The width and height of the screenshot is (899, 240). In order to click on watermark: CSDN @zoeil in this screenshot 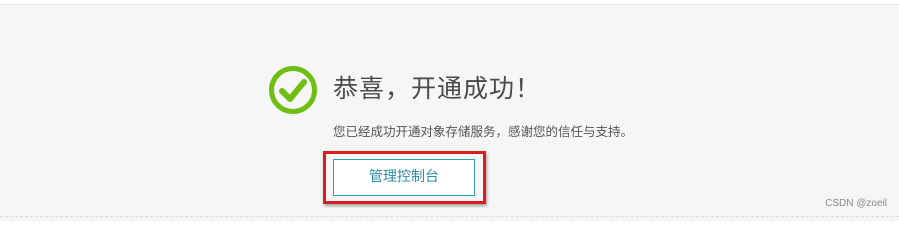, I will do `click(856, 203)`.